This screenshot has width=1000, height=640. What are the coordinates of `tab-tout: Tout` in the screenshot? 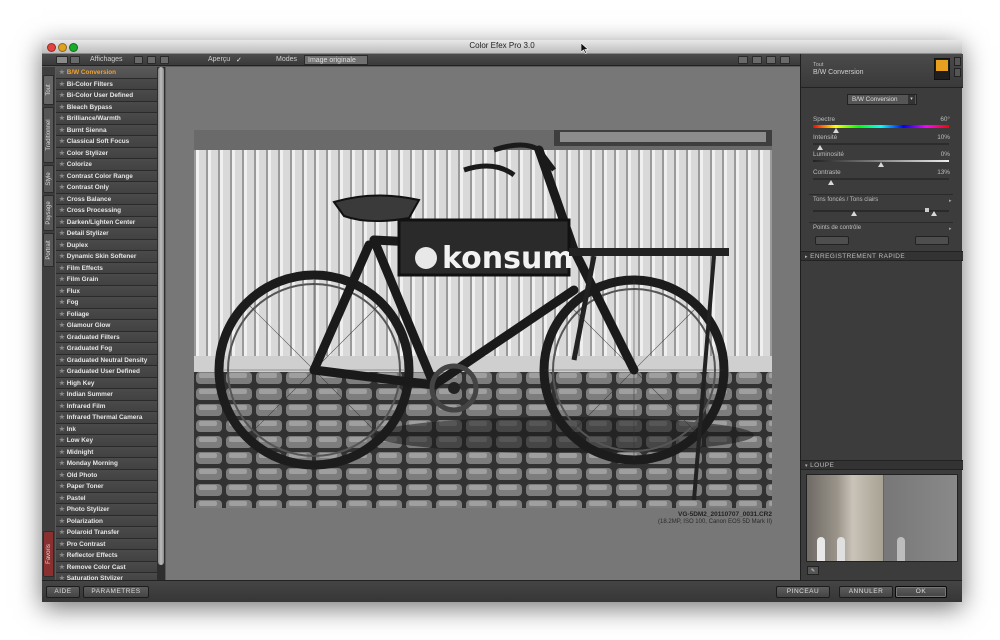 It's located at (48, 90).